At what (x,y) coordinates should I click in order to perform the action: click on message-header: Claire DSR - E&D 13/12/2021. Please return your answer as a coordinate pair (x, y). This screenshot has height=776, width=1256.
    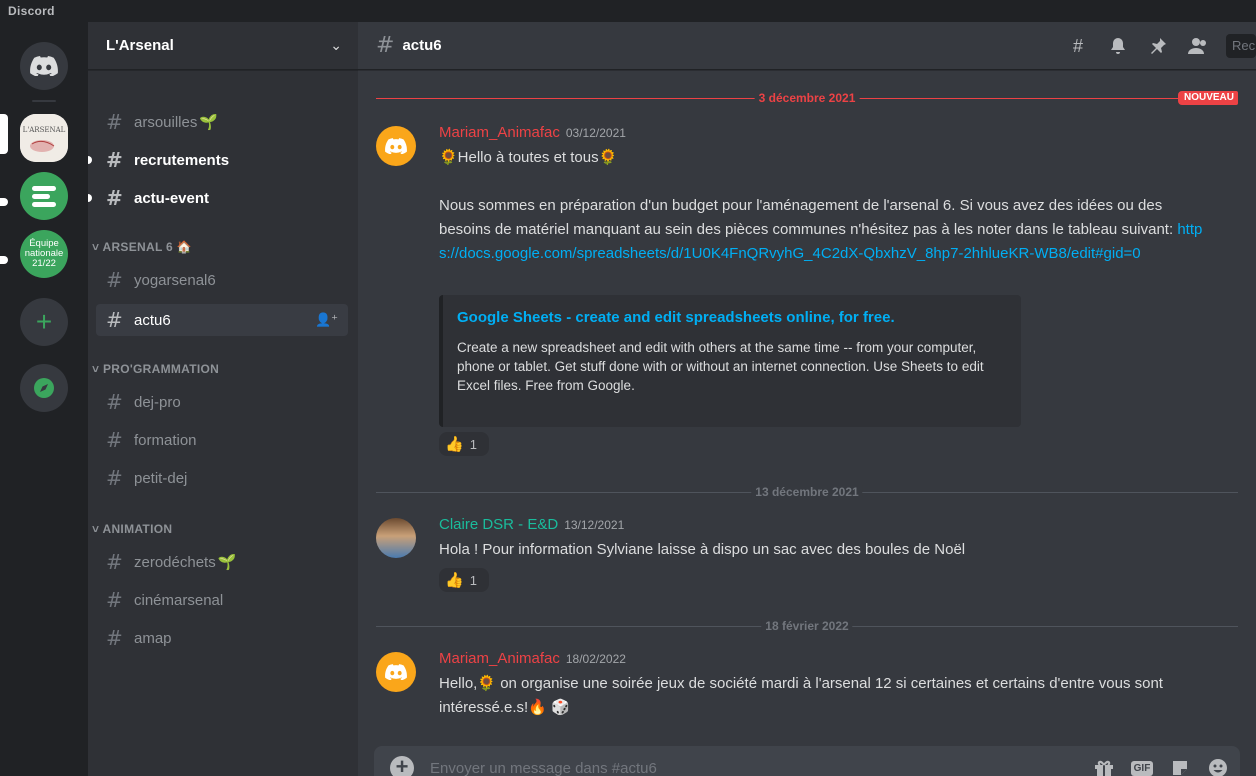
    Looking at the image, I should click on (531, 524).